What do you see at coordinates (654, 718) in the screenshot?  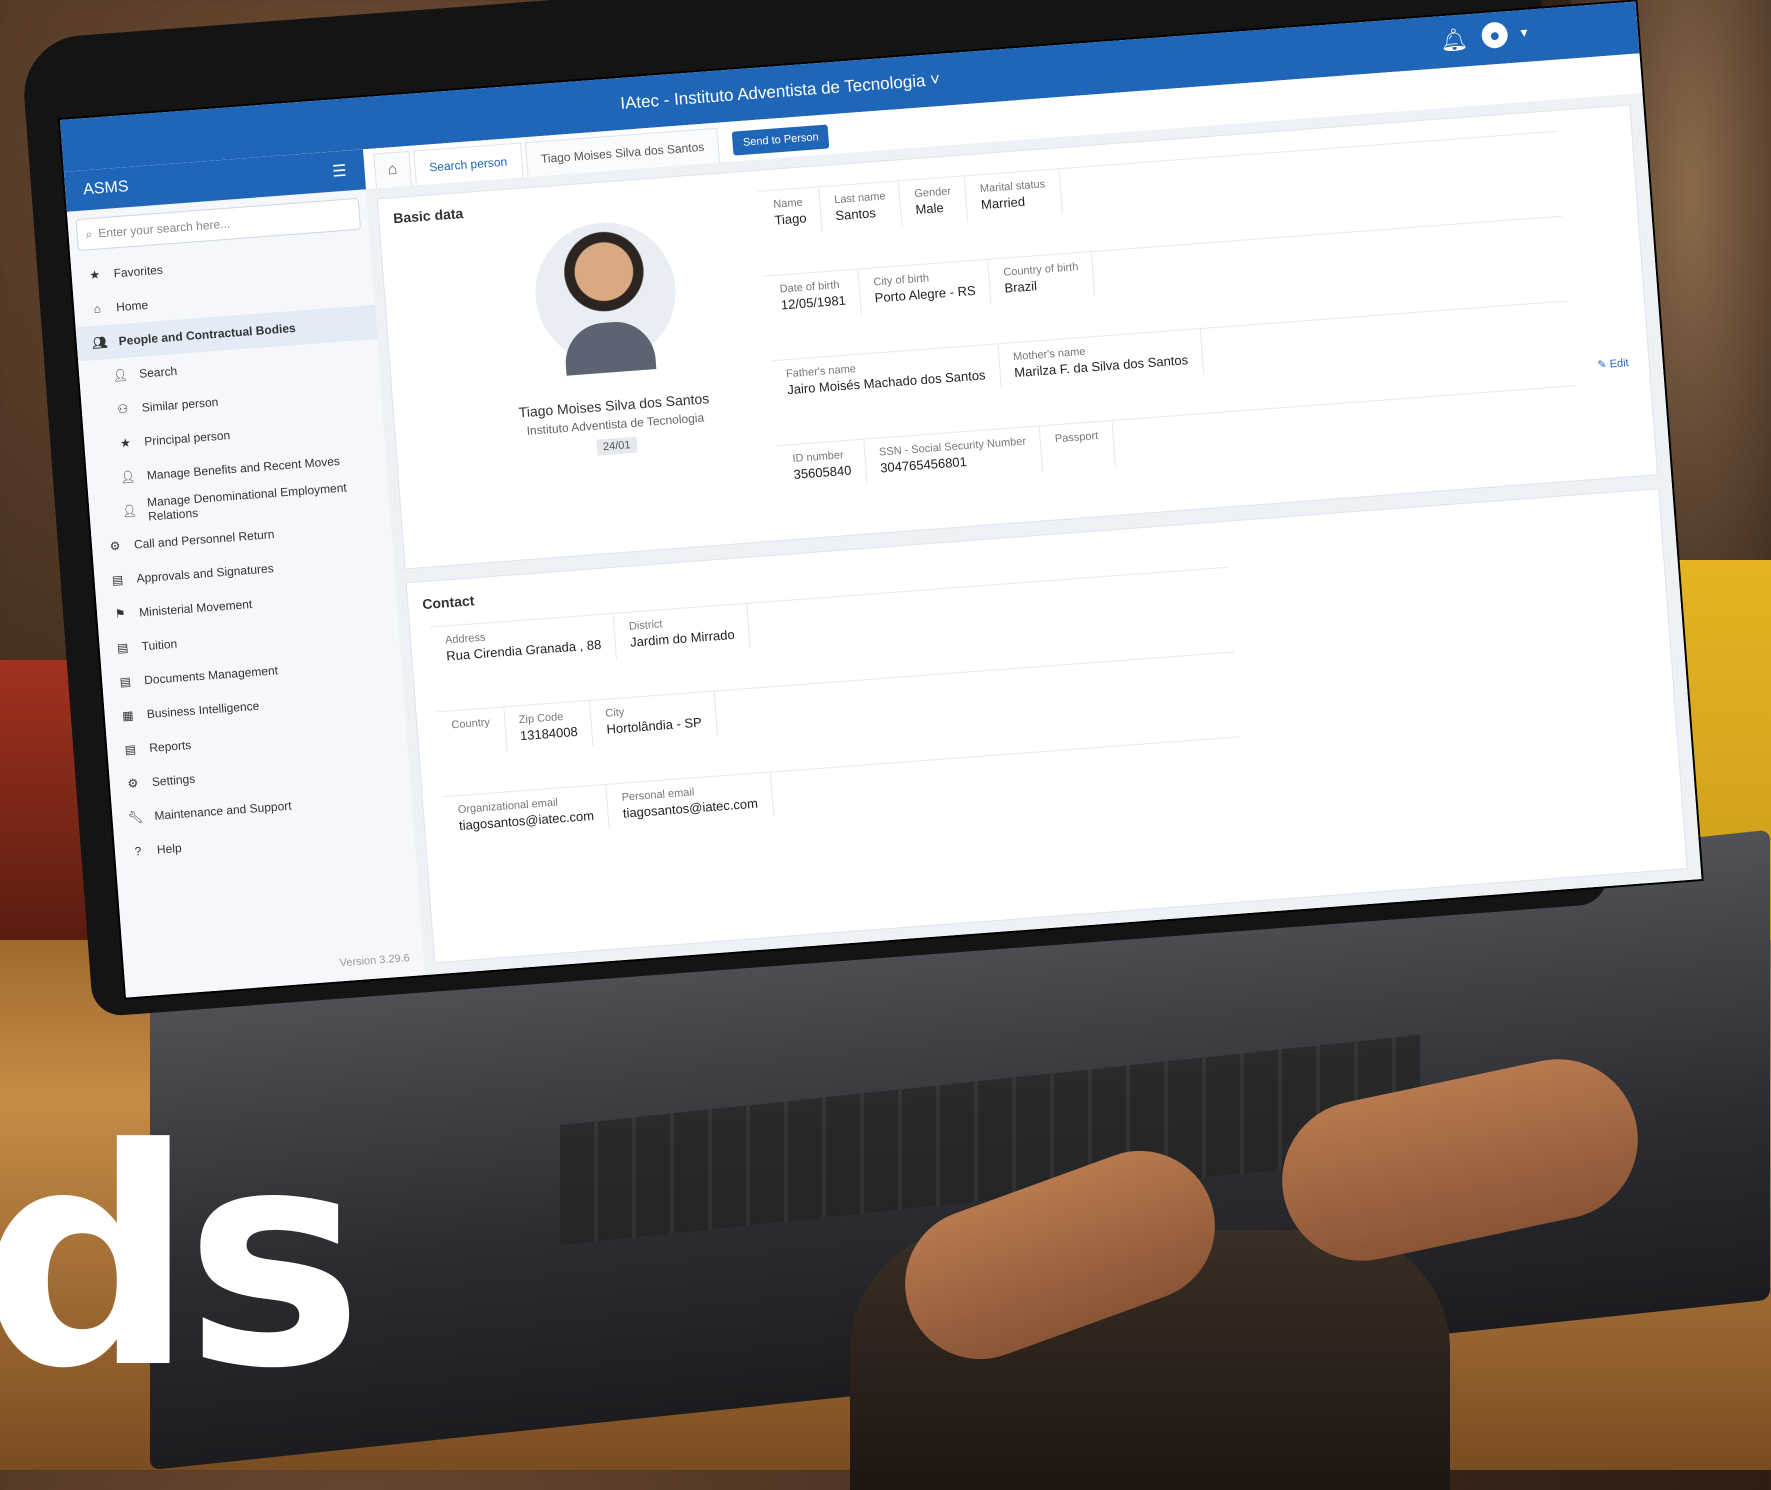 I see `data-field: City Hortolândia - SP` at bounding box center [654, 718].